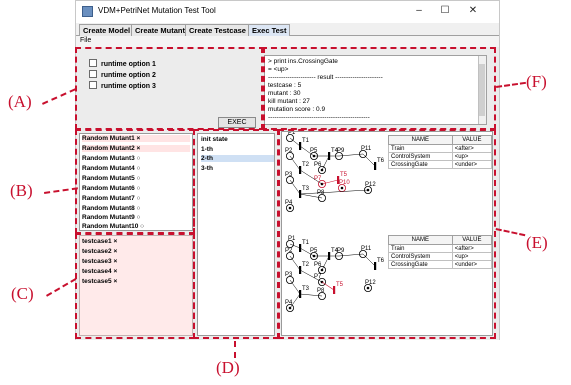  I want to click on title-bar: VDM+PetriNet Mutation Test Tool – ☐ ✕, so click(287, 12).